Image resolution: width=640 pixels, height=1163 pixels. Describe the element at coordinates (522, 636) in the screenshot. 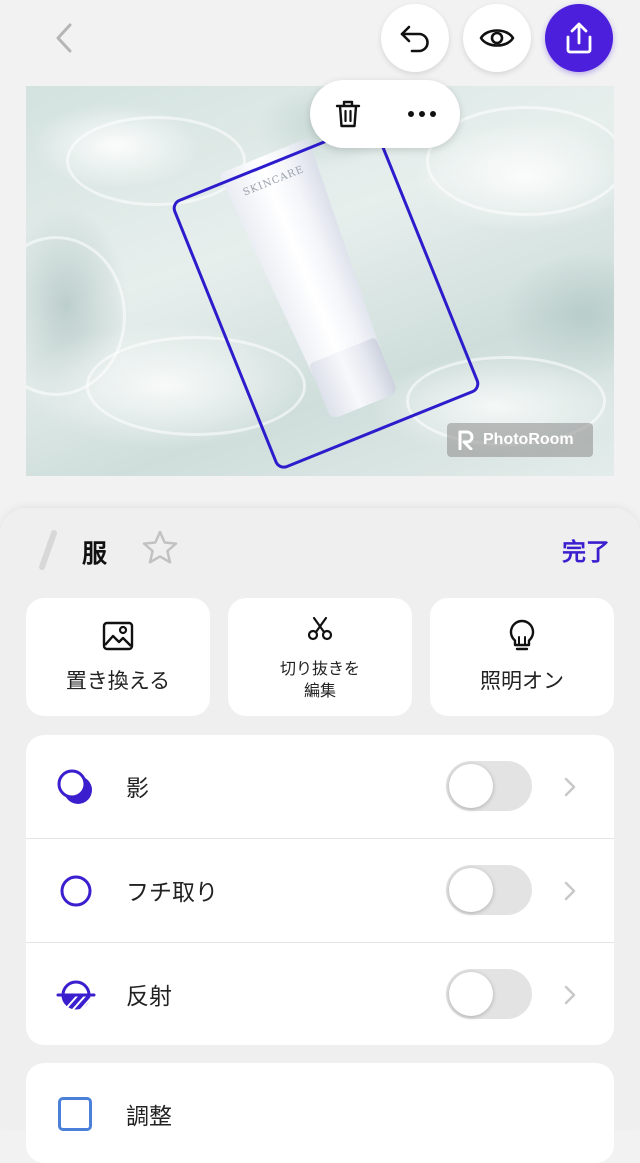

I see `lightbulb-icon` at that location.